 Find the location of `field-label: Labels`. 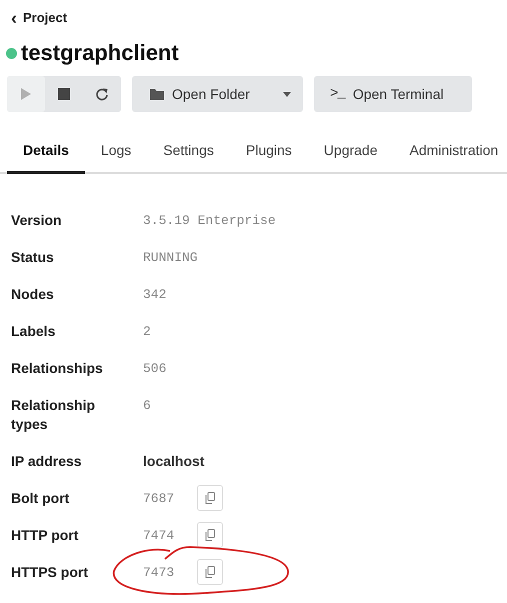

field-label: Labels is located at coordinates (33, 331).